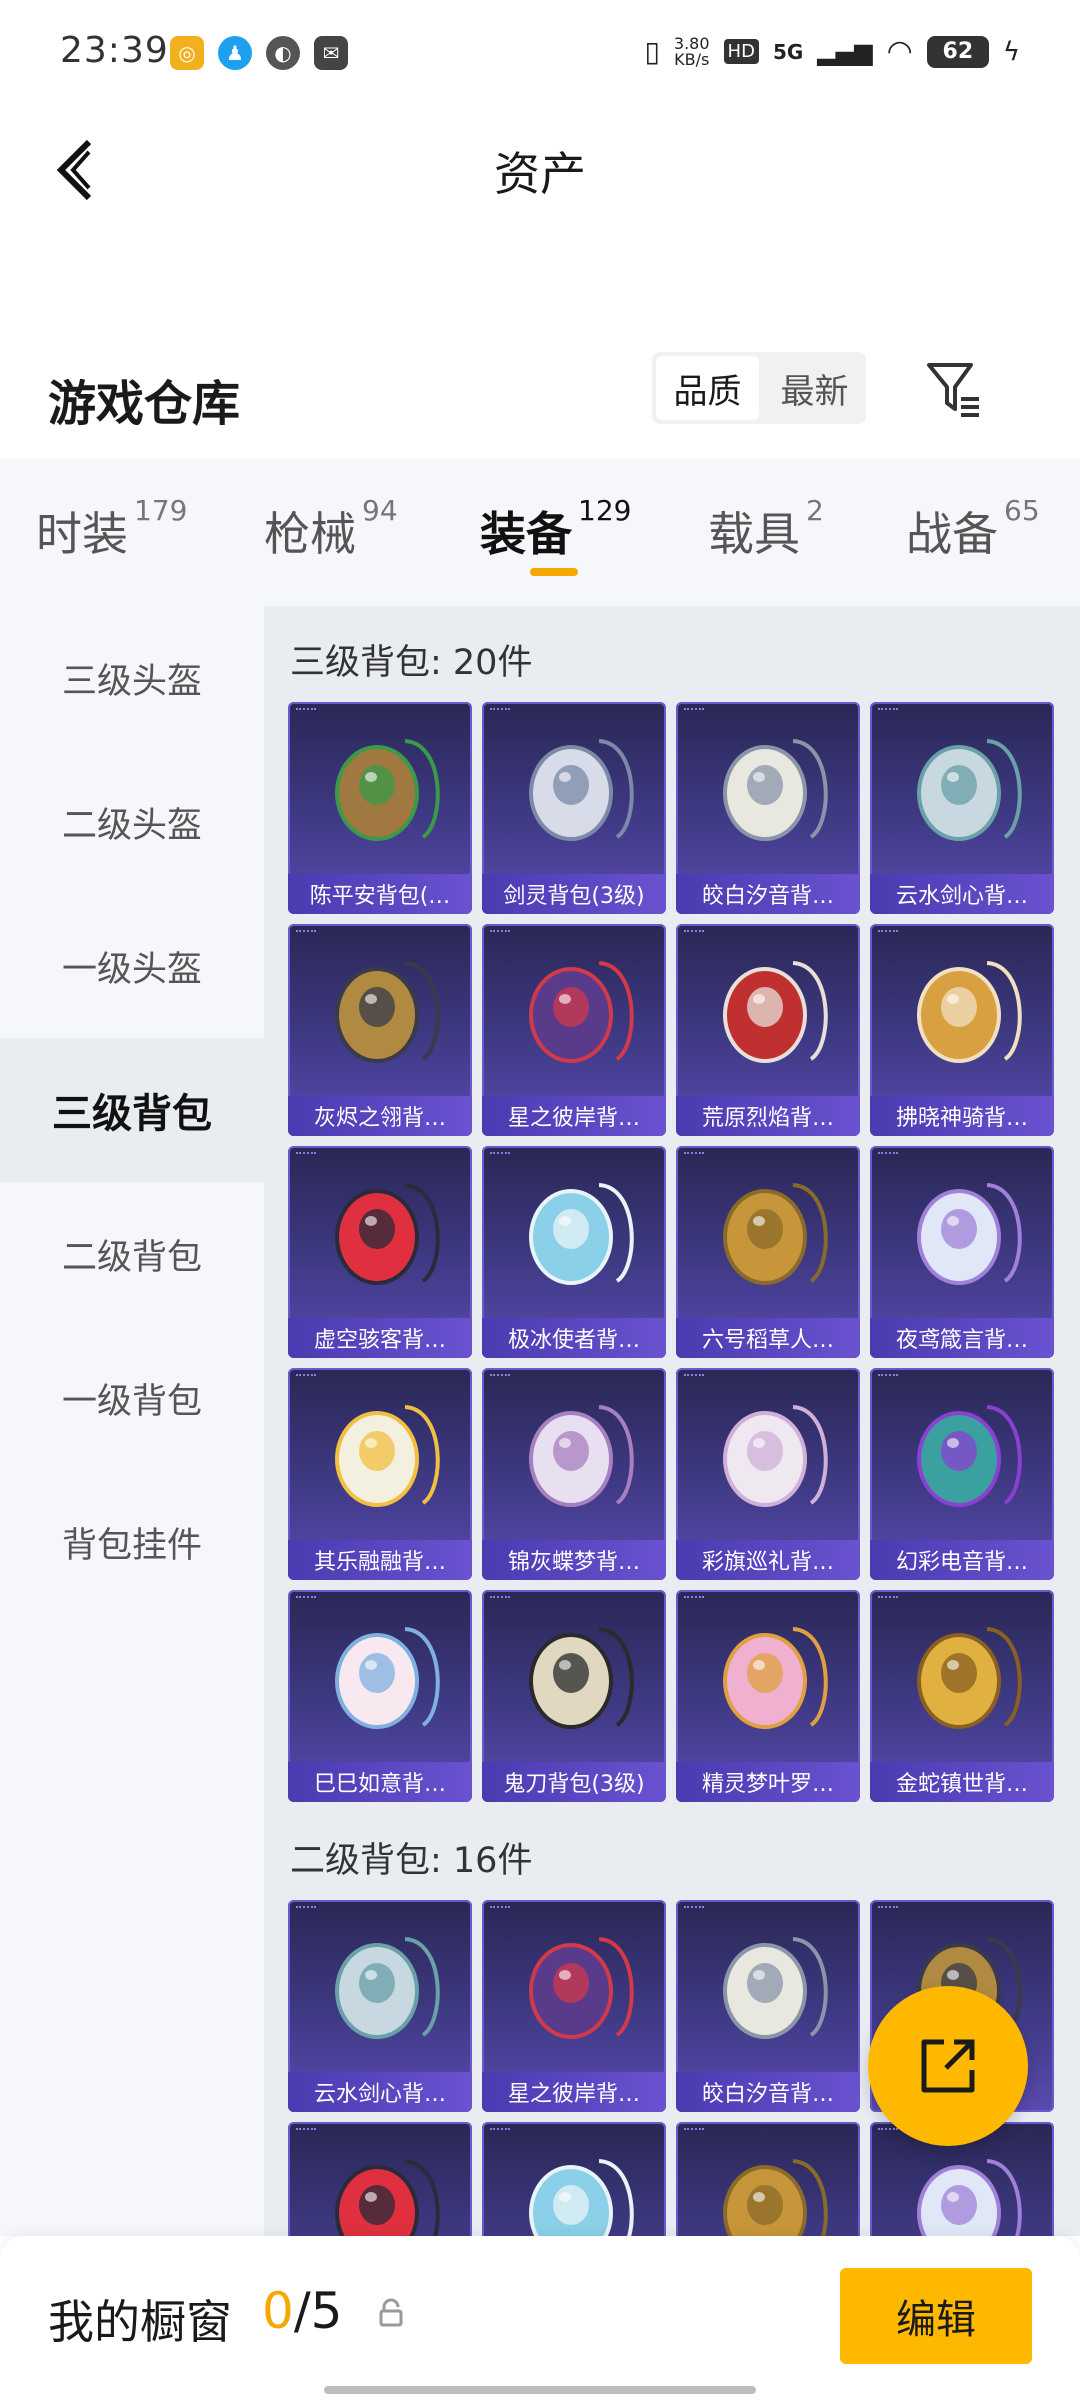  Describe the element at coordinates (82, 534) in the screenshot. I see `tab-label: 时装` at that location.